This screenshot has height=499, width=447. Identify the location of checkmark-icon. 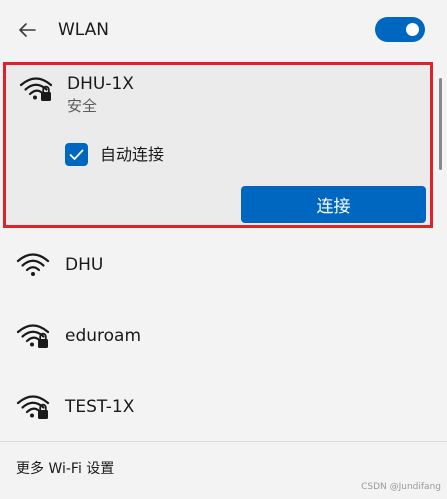
(76, 154).